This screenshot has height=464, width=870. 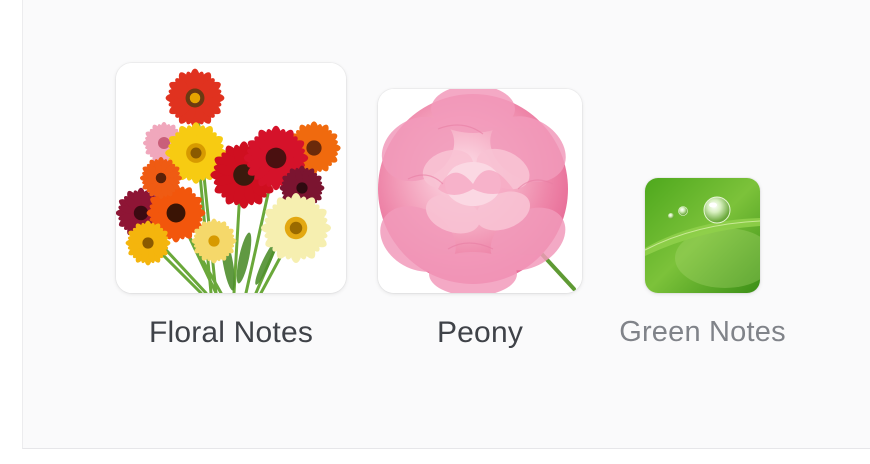 What do you see at coordinates (231, 333) in the screenshot?
I see `floral-notes-label: Floral Notes` at bounding box center [231, 333].